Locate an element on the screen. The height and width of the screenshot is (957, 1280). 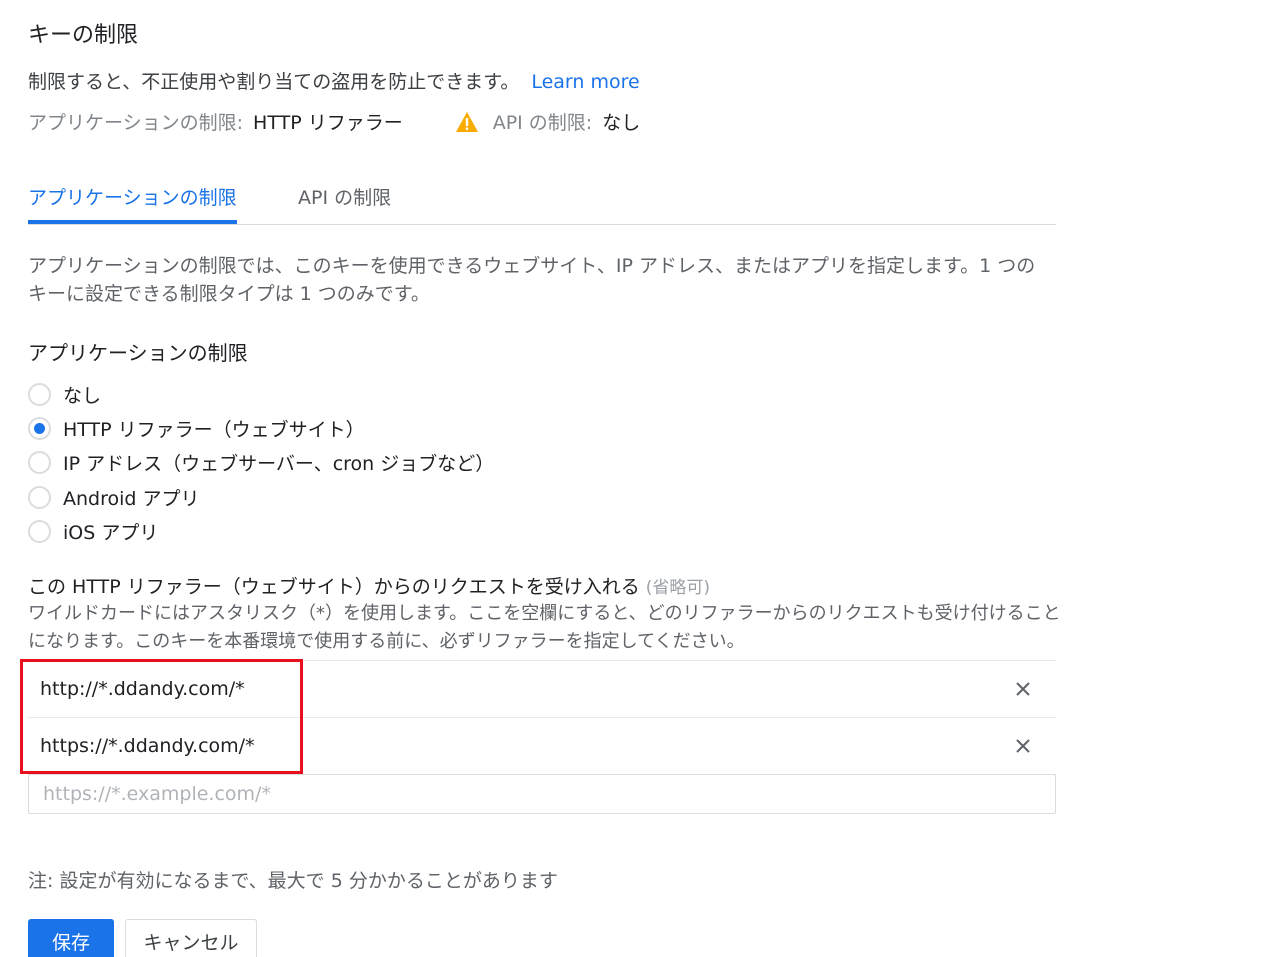
description-text: 制限すると、不正使用や割り当ての盗用を防止できます。 is located at coordinates (274, 82).